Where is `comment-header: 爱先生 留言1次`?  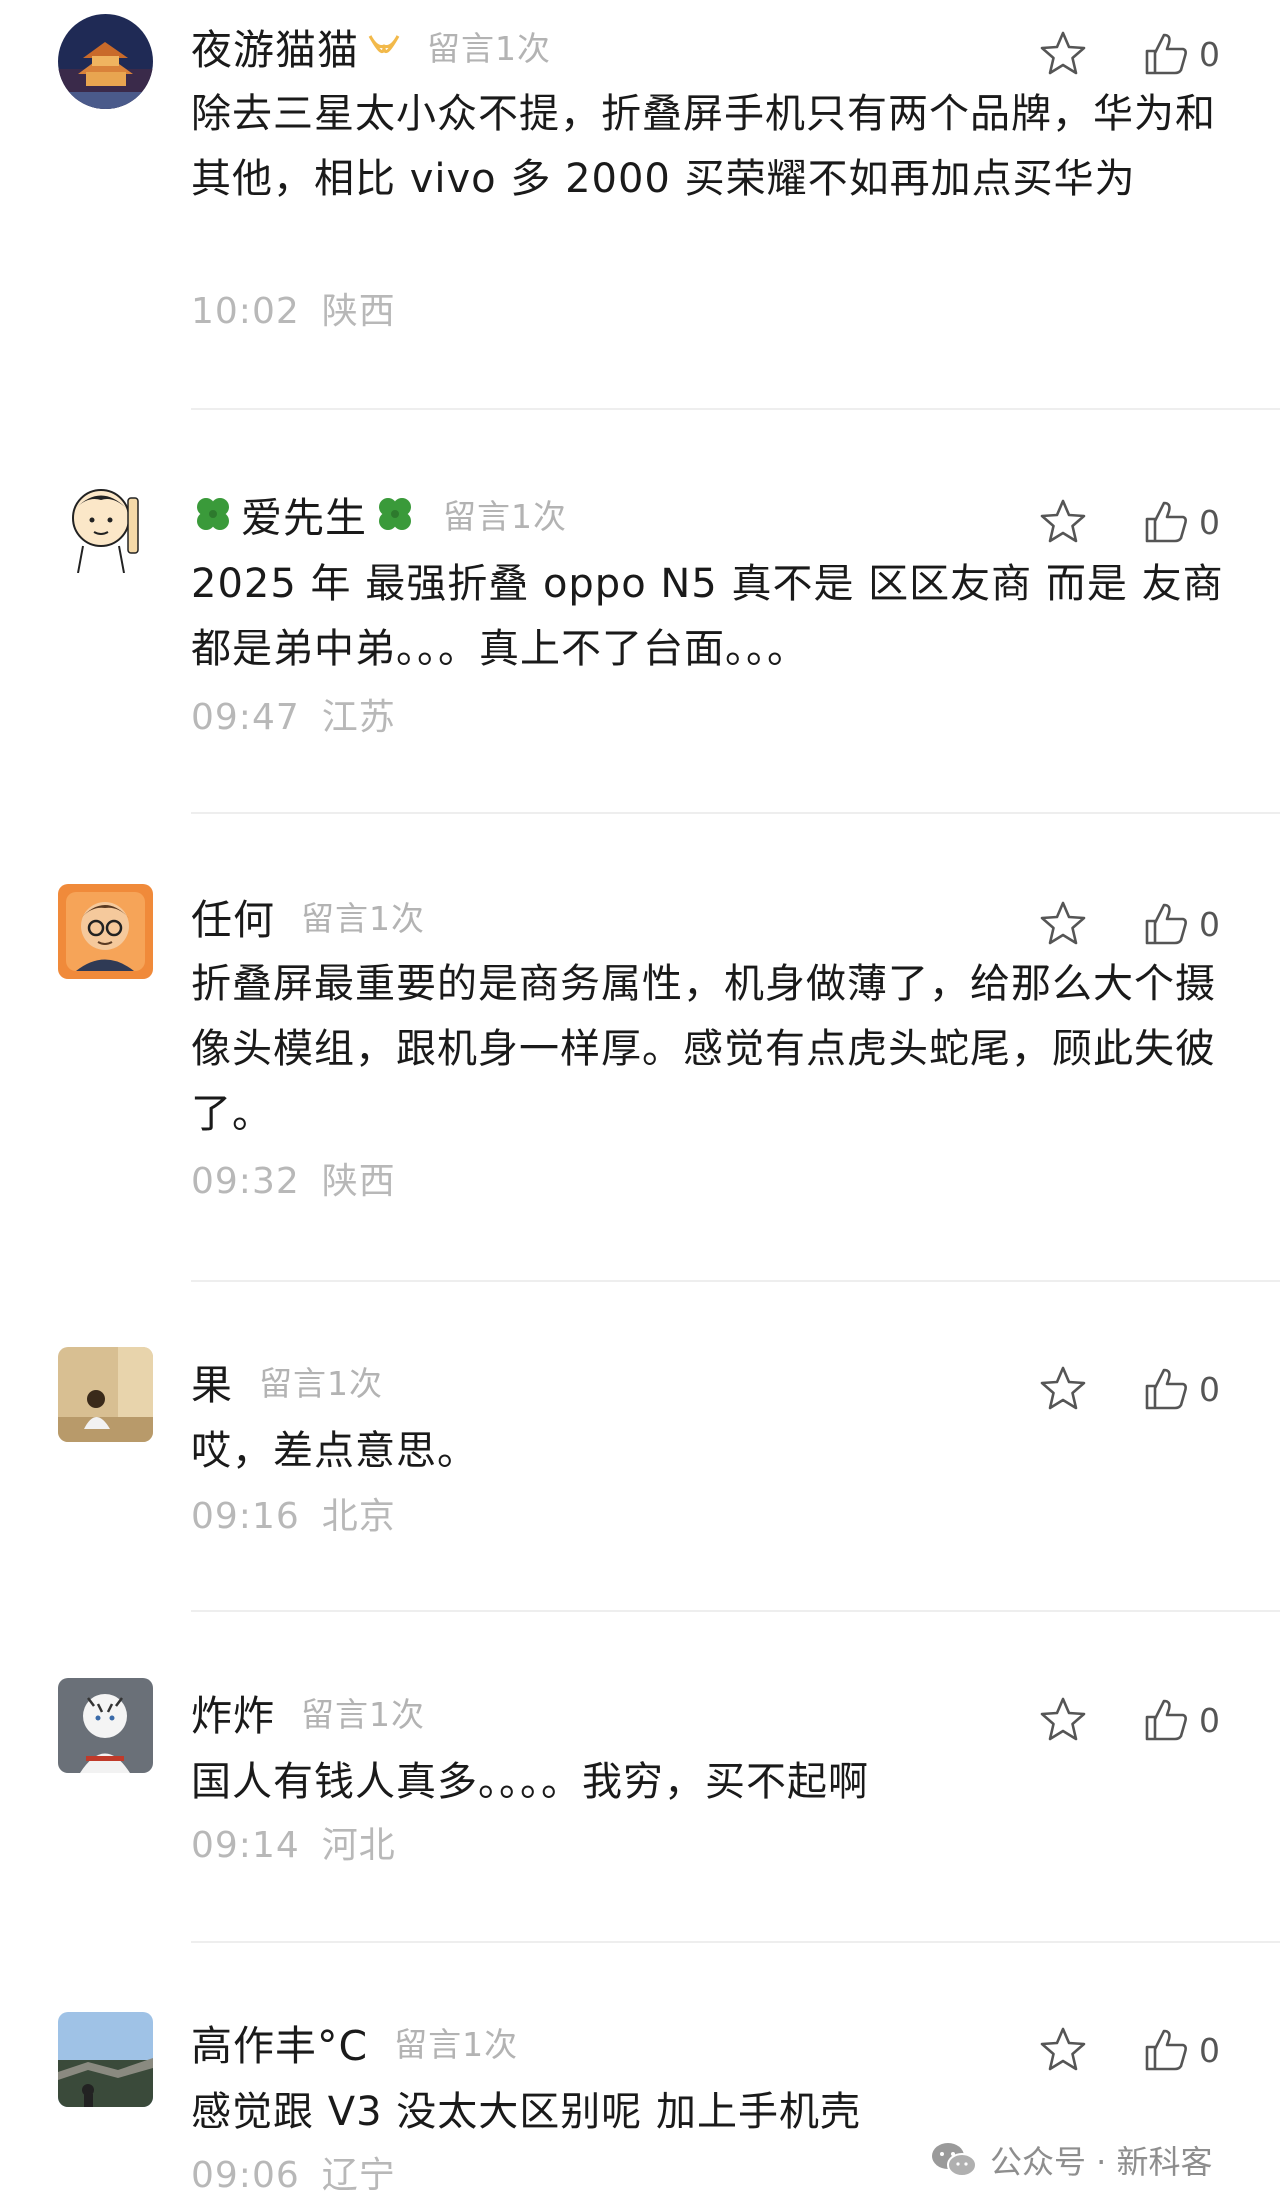
comment-header: 爱先生 留言1次 is located at coordinates (379, 514).